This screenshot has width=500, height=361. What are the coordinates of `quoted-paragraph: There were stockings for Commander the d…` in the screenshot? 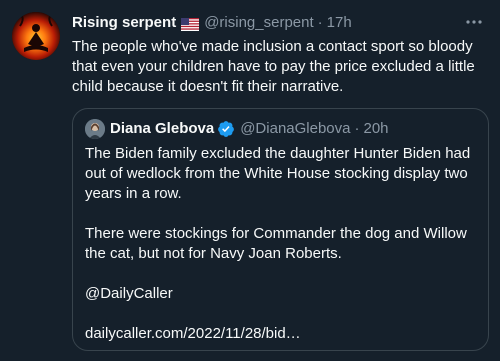 It's located at (276, 243).